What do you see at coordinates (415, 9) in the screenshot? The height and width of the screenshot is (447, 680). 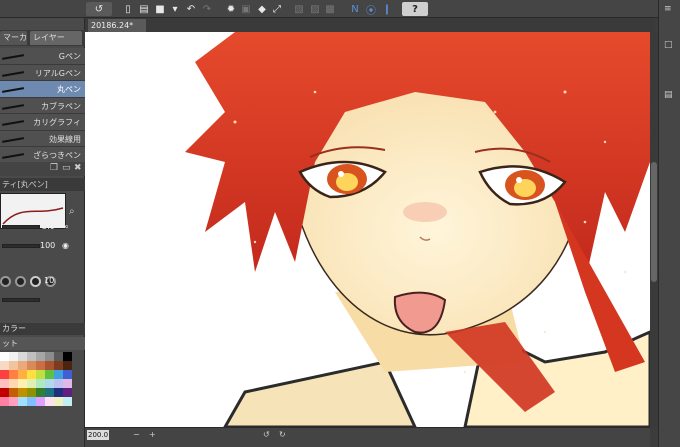 I see `help-icon: ?` at bounding box center [415, 9].